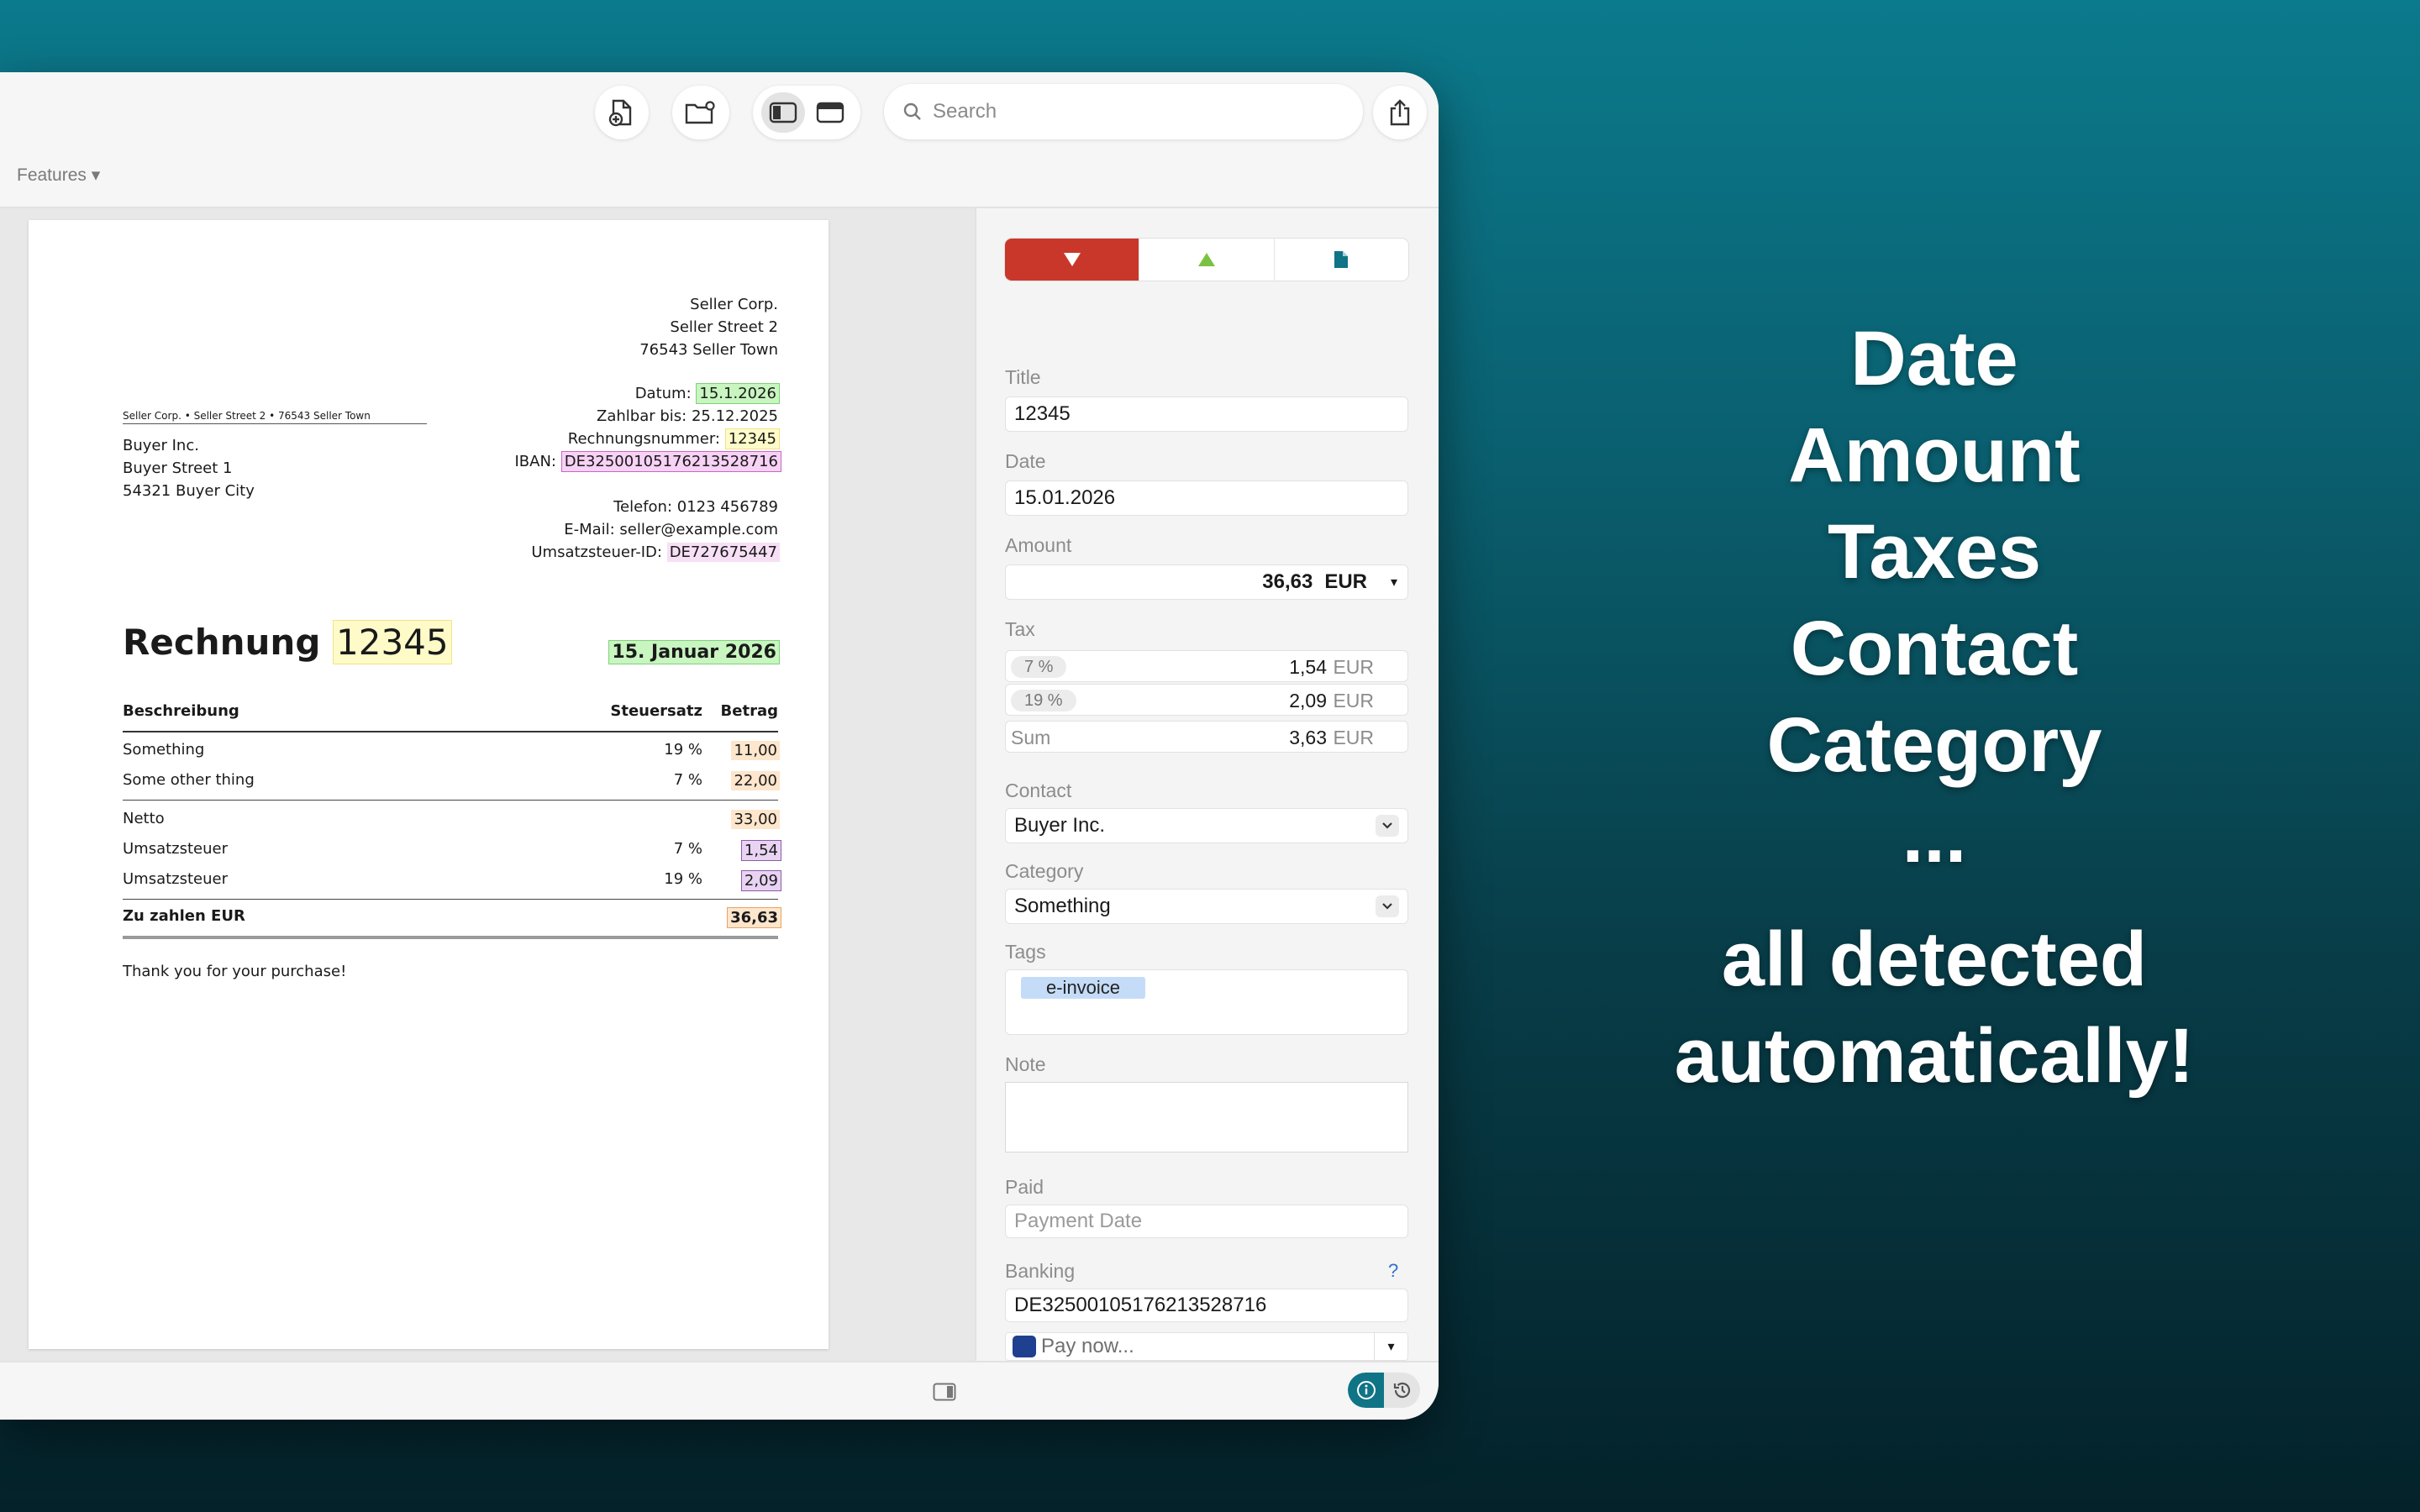 The height and width of the screenshot is (1512, 2420). What do you see at coordinates (392, 642) in the screenshot?
I see `heading-number: 12345` at bounding box center [392, 642].